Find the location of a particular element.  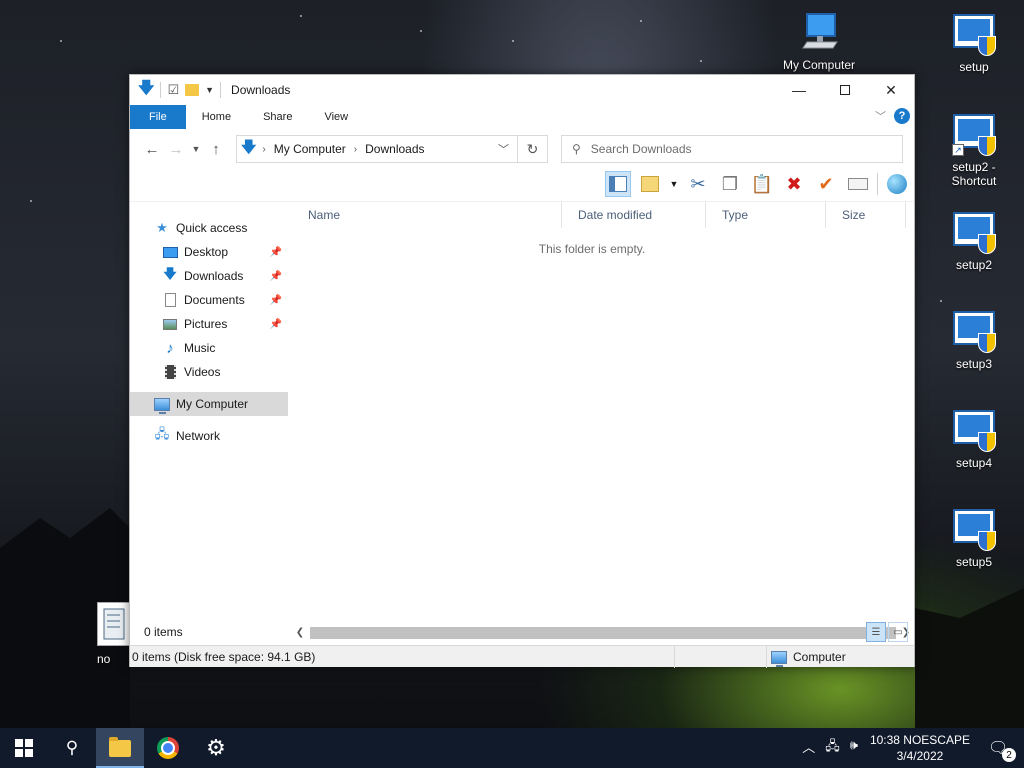

details-view-button: ☰ is located at coordinates (876, 632).